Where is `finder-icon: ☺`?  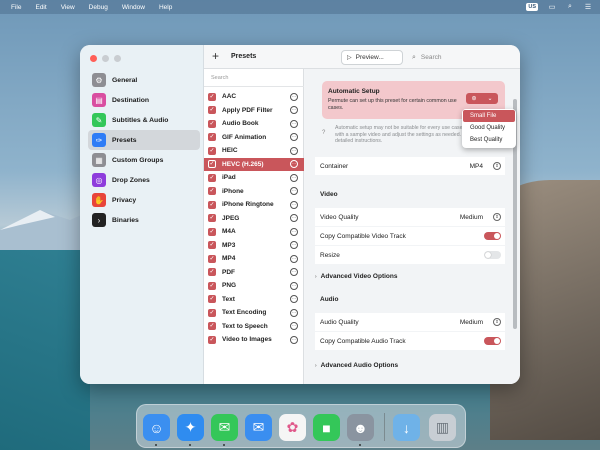
finder-icon: ☺ is located at coordinates (156, 427).